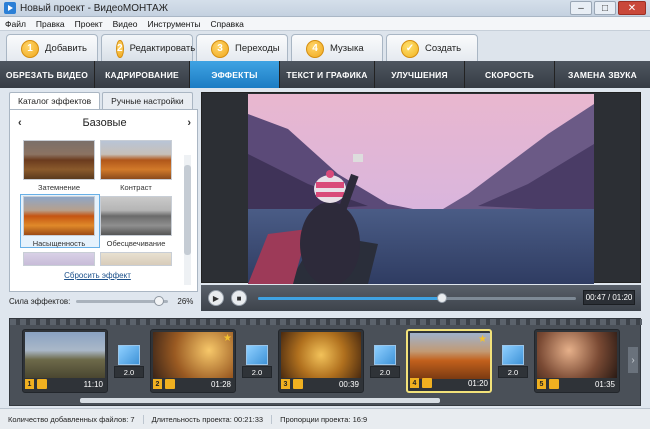  Describe the element at coordinates (602, 74) in the screenshot. I see `tab-replace-audio: ЗАМЕНА ЗВУКА` at that location.